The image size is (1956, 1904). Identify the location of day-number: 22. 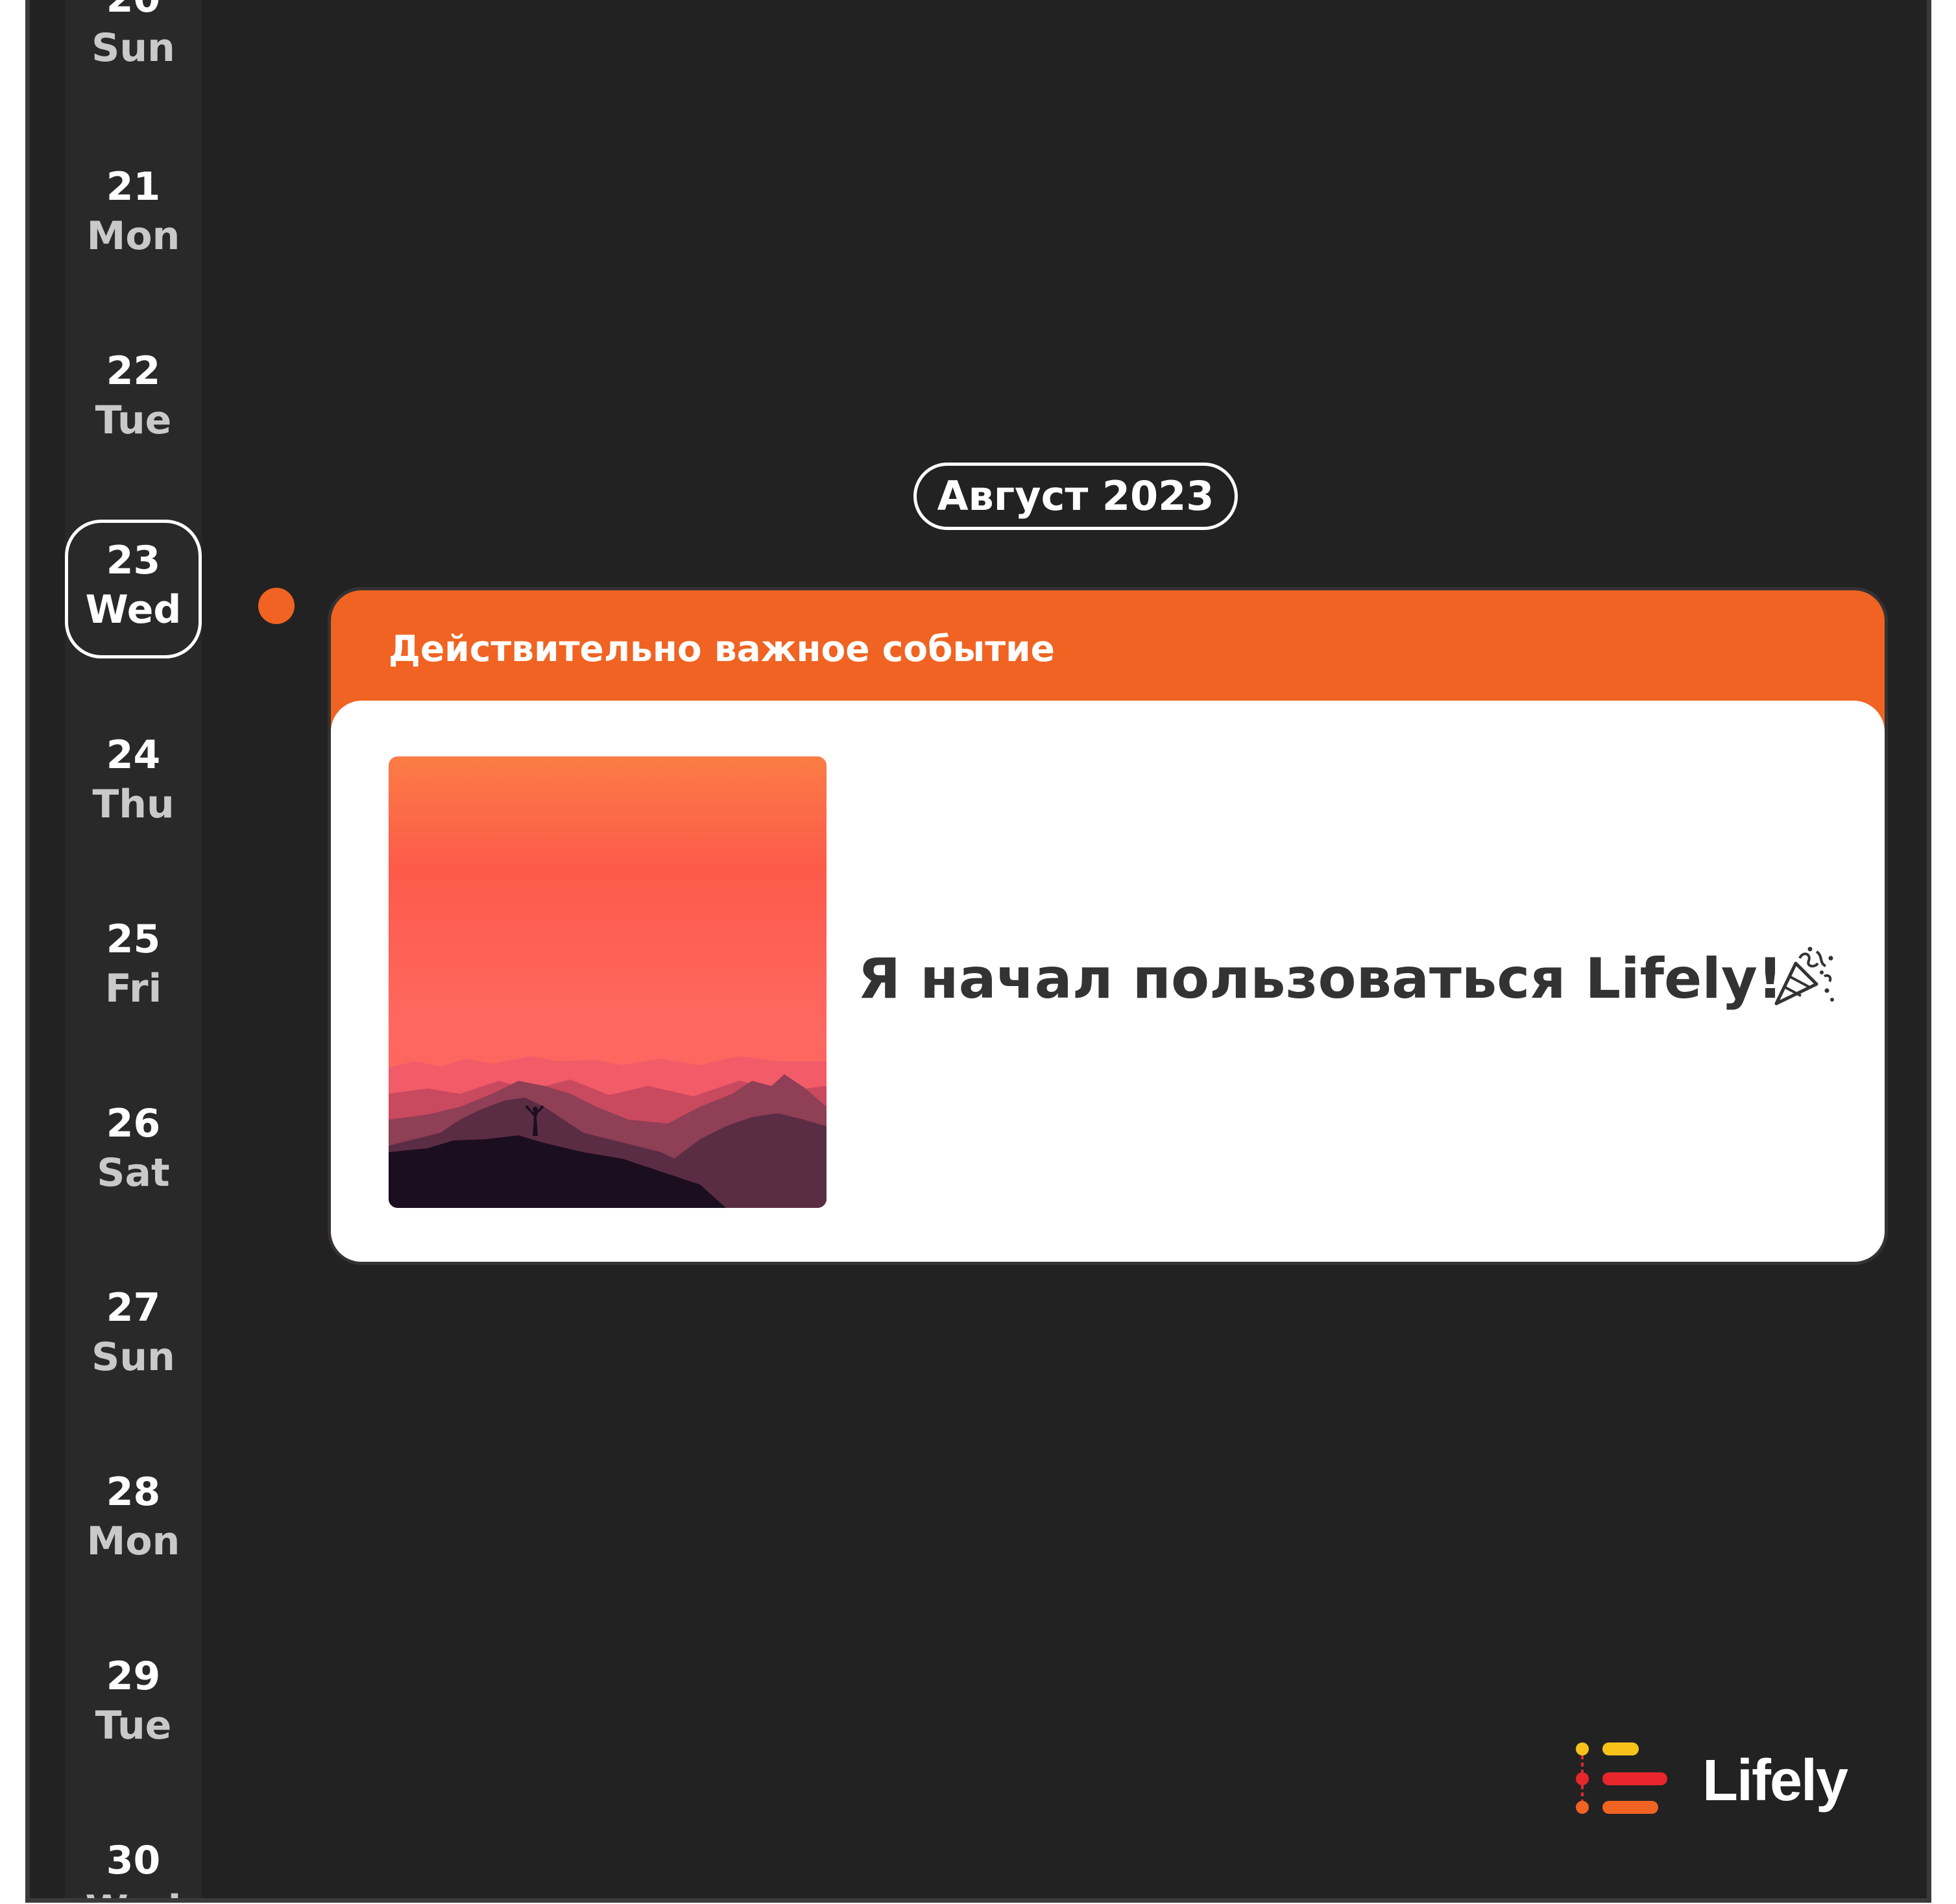
(134, 371).